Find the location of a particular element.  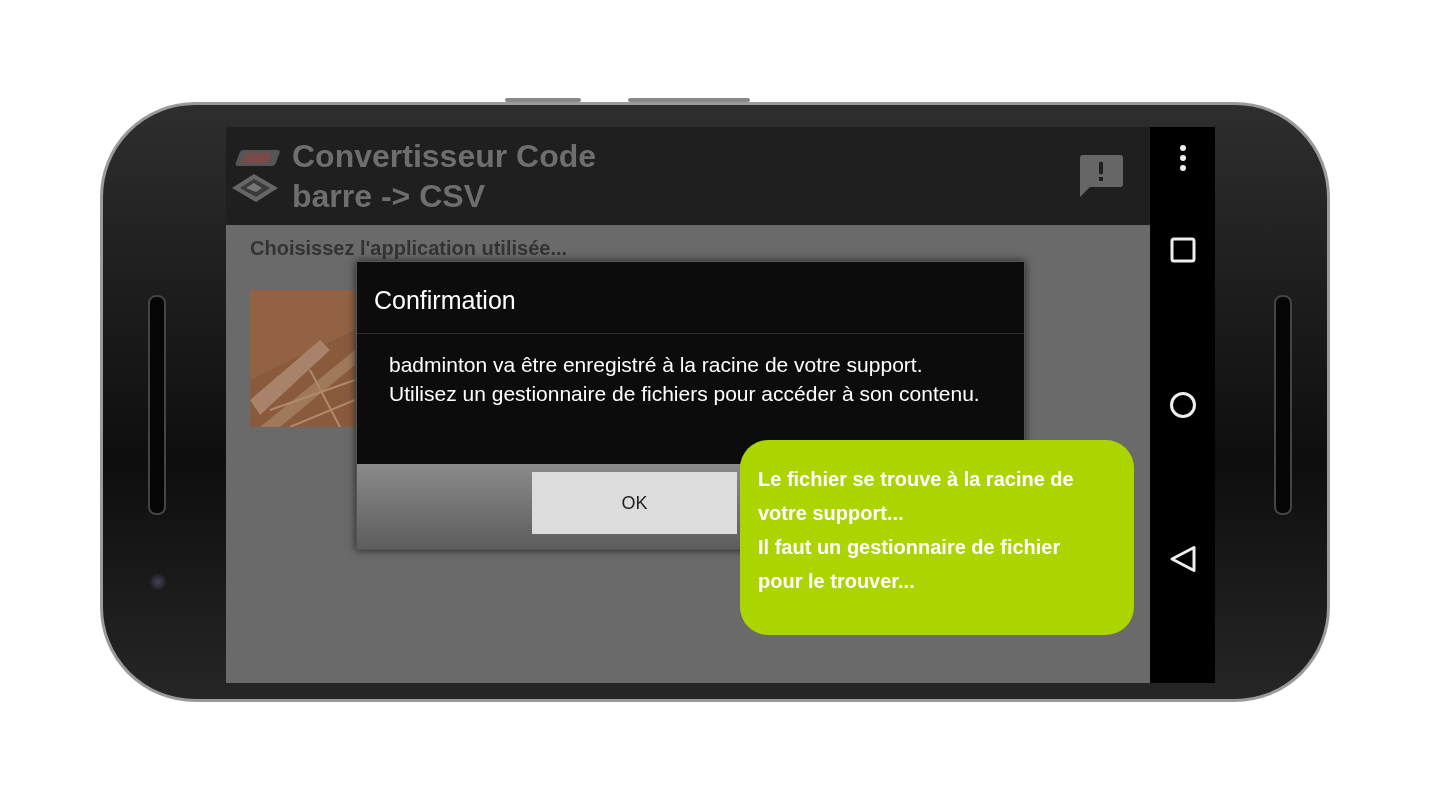

feedback-icon is located at coordinates (1101, 176).